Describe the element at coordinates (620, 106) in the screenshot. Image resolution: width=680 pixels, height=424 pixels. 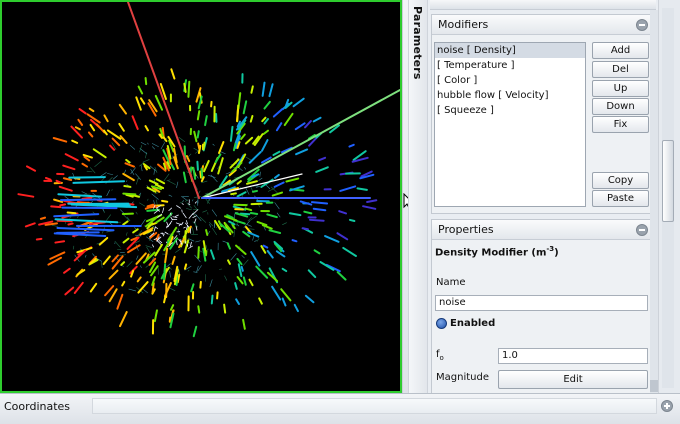
I see `down-button: Down` at that location.